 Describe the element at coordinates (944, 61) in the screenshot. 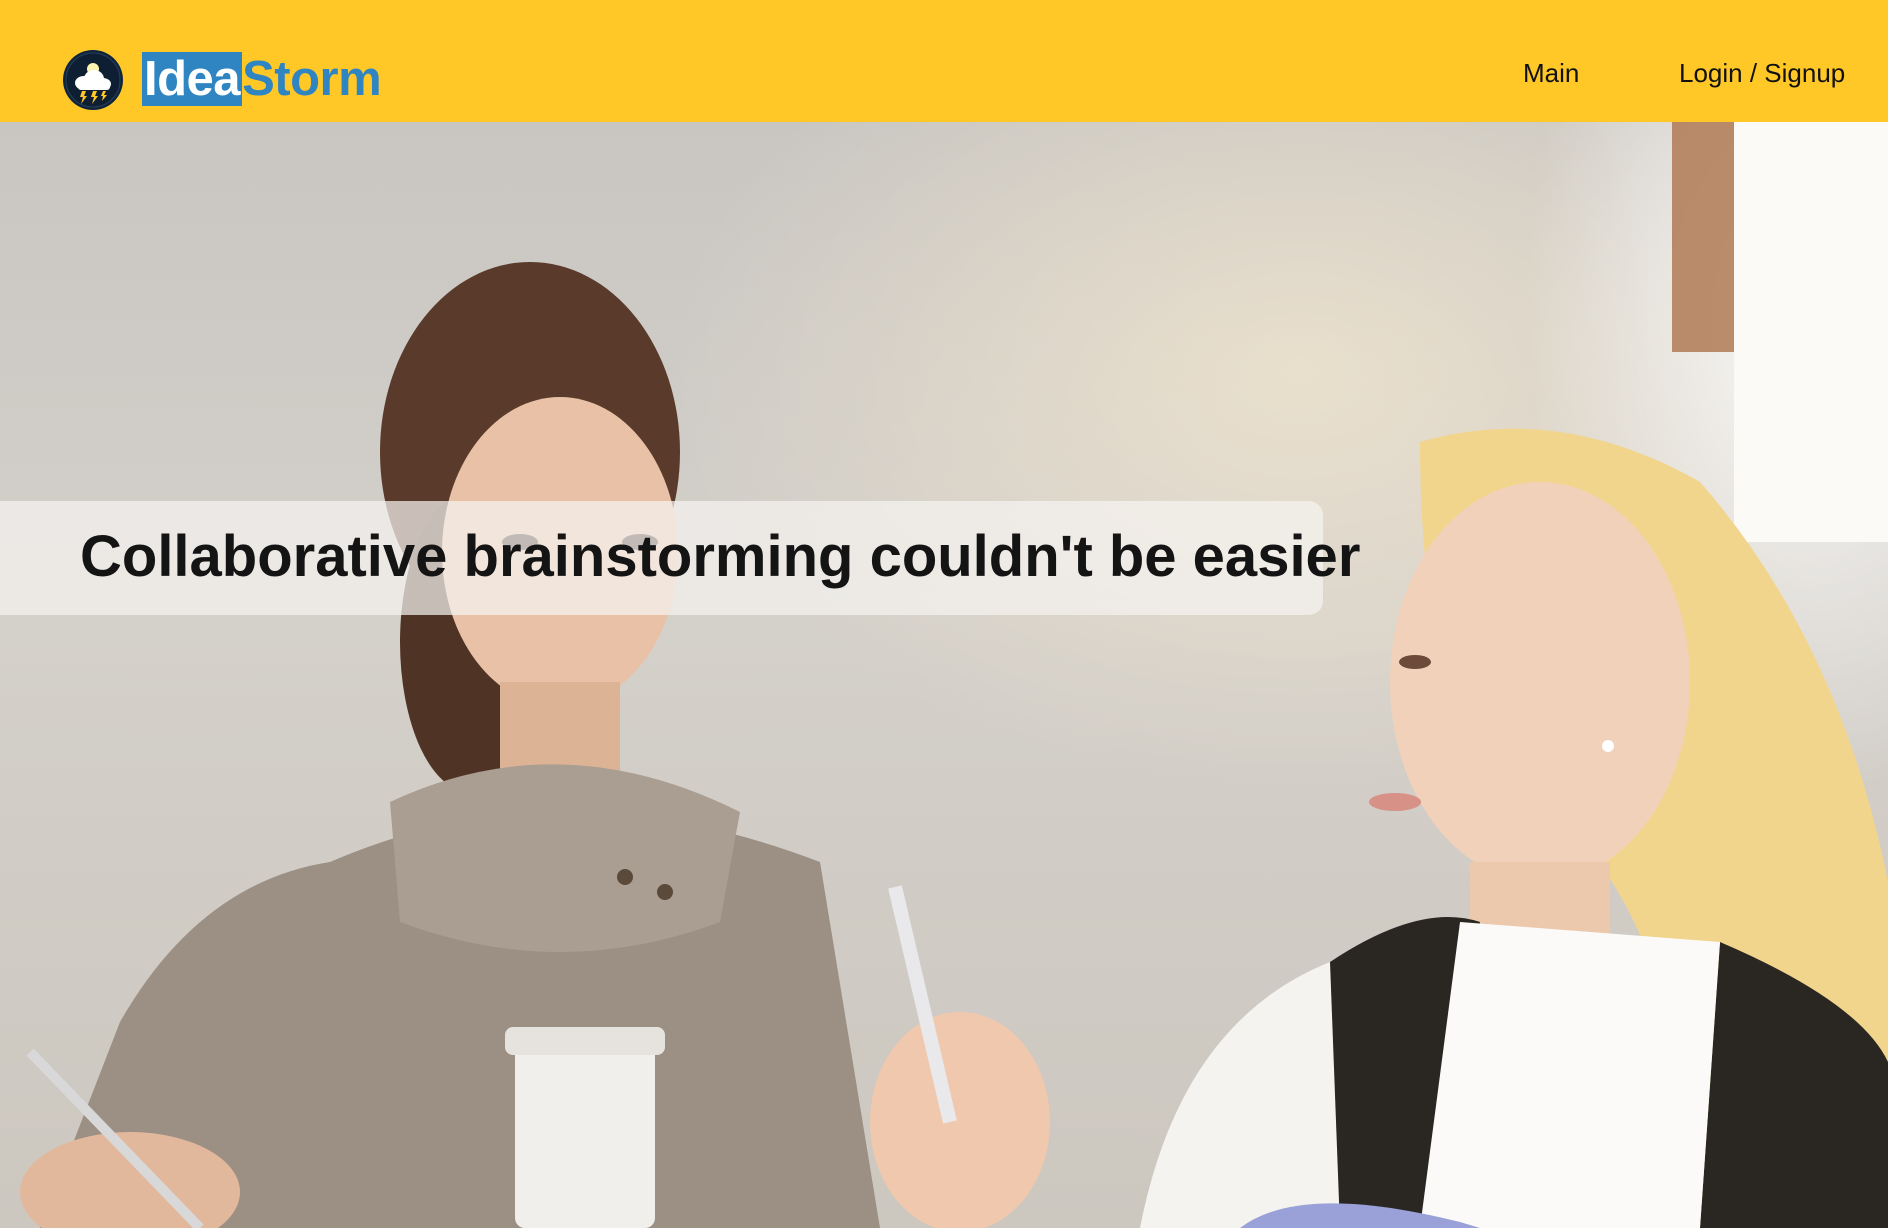

I see `top-navbar: IdeaStorm Main Login / Signup` at that location.